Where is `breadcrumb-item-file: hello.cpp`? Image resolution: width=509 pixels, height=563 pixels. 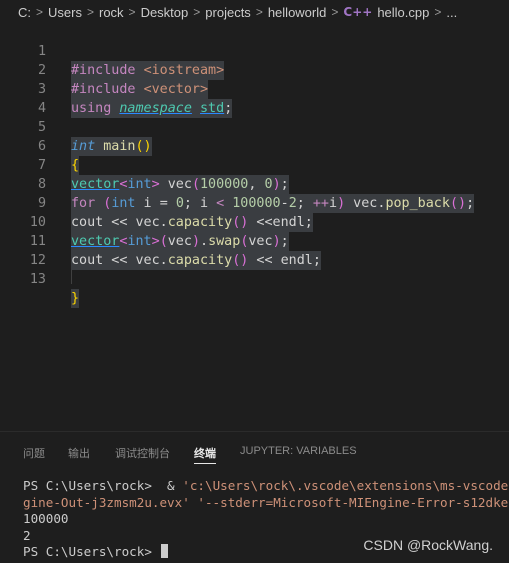
breadcrumb-item-file: hello.cpp is located at coordinates (403, 12).